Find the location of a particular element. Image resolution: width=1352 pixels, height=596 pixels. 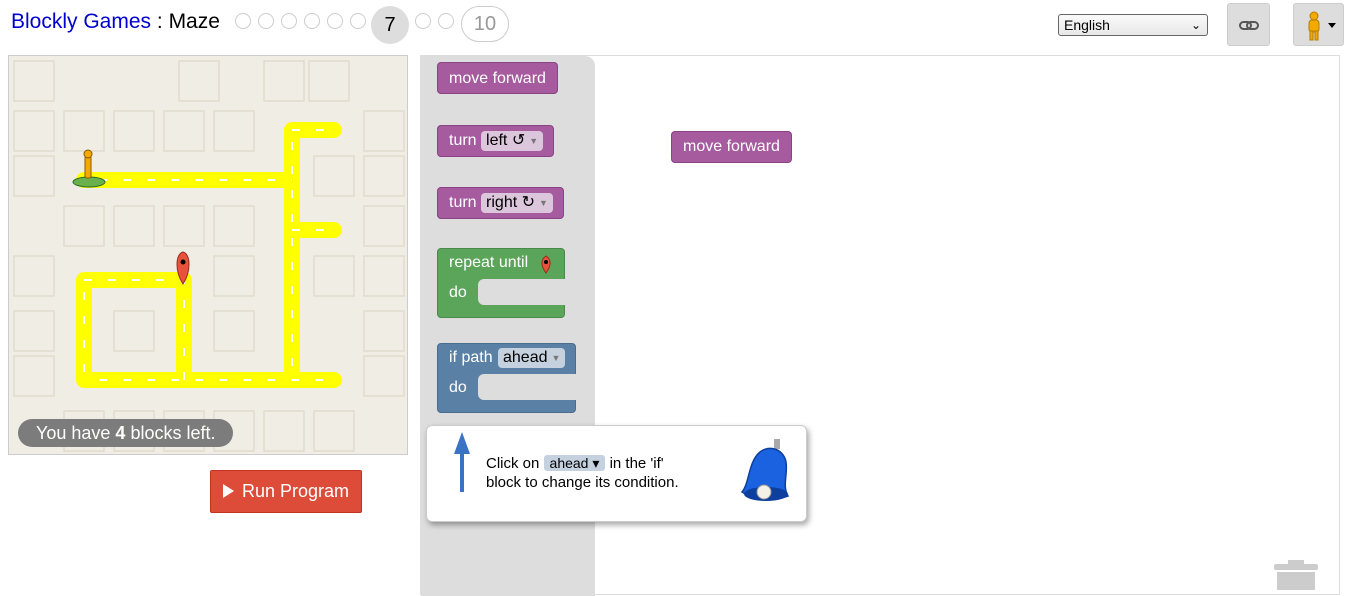

capacity-prefix: You have is located at coordinates (76, 433).